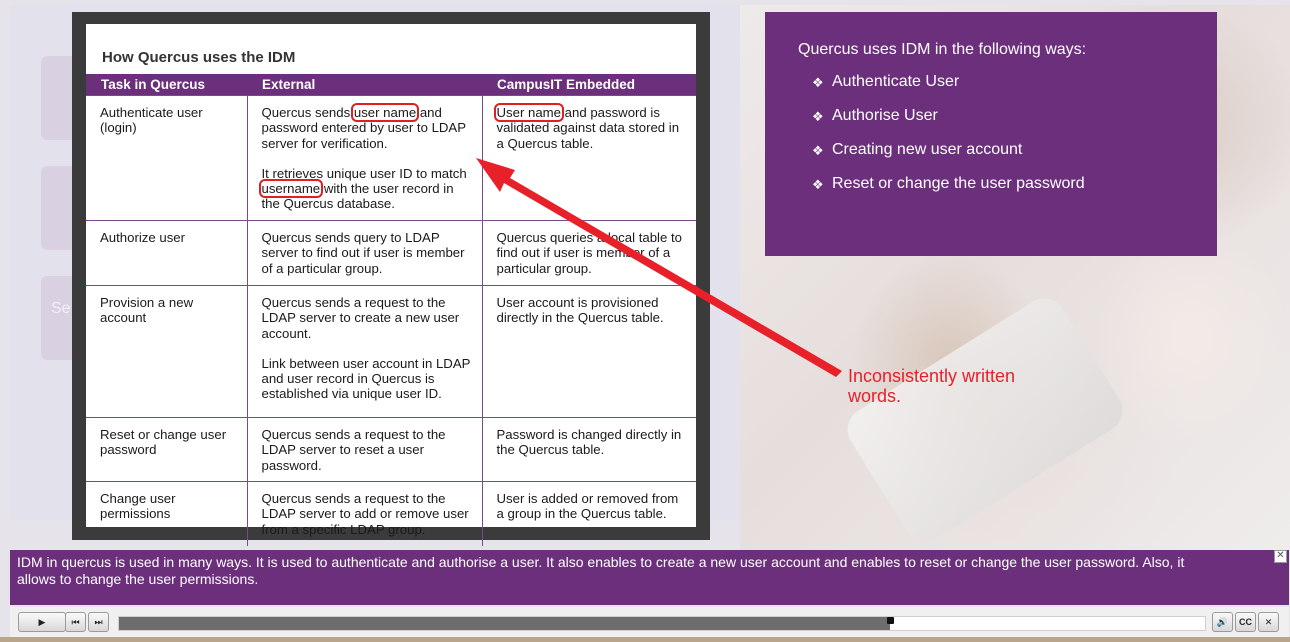 The image size is (1290, 642). I want to click on close-icon: ✕, so click(1268, 622).